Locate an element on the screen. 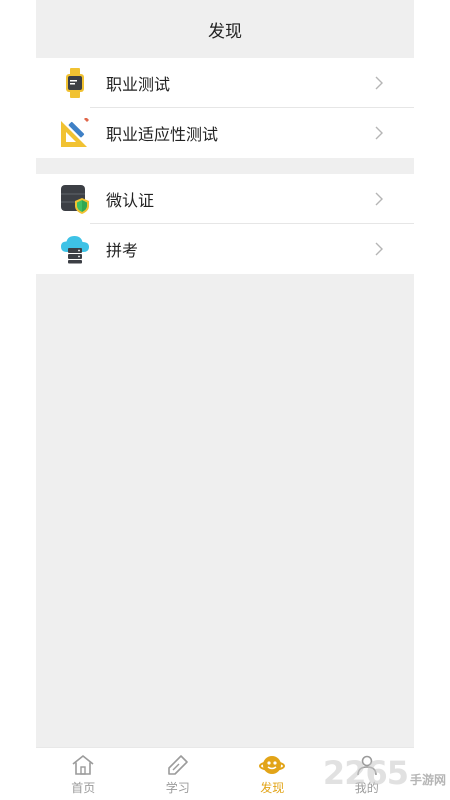 This screenshot has height=800, width=450. tab-label: 我的 is located at coordinates (366, 787).